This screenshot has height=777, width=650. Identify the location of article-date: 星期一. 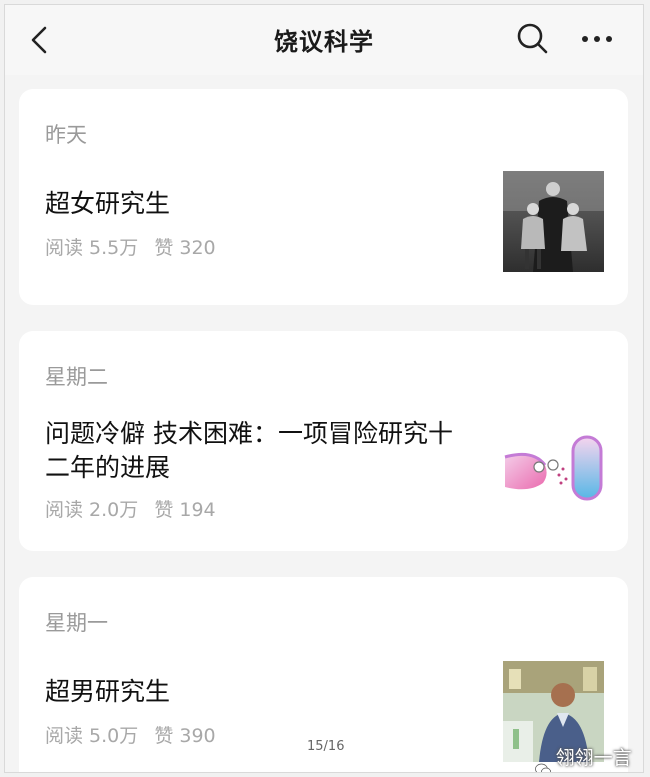
(76, 623).